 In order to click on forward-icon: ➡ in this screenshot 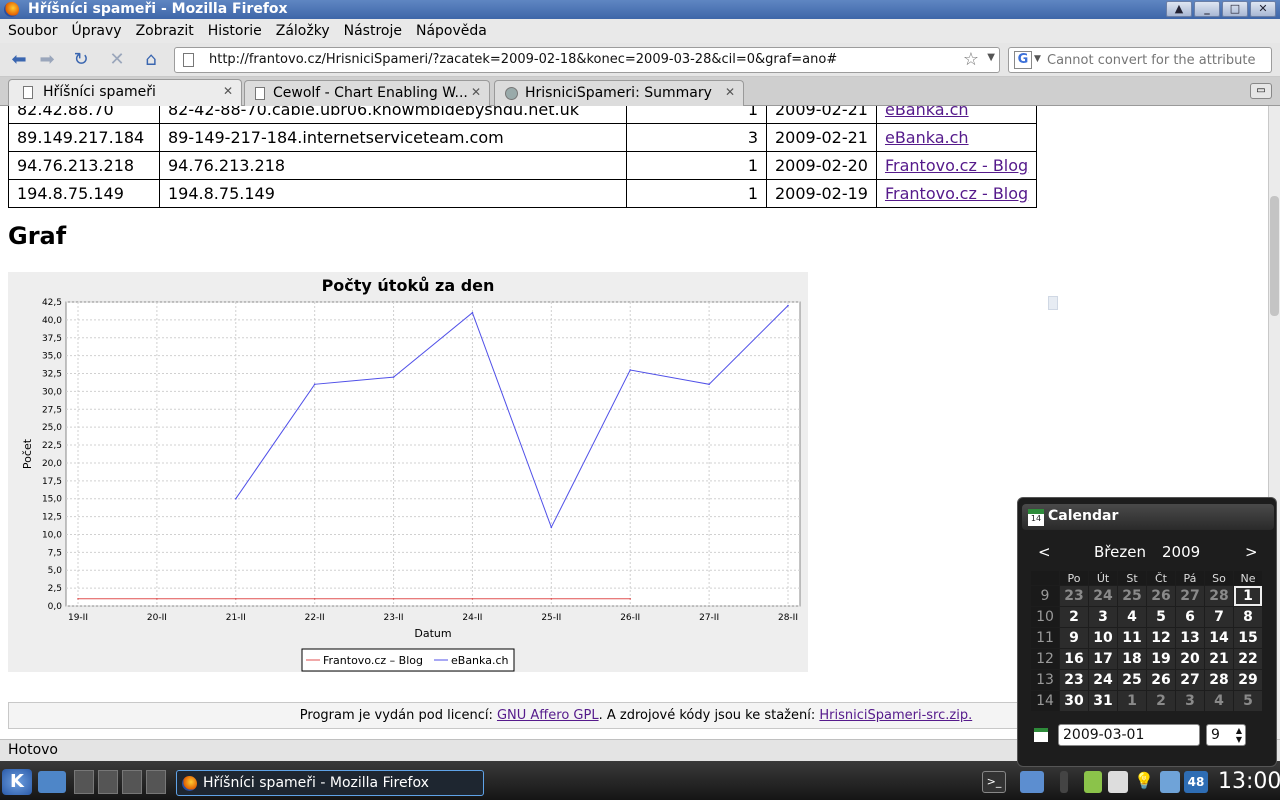, I will do `click(47, 60)`.